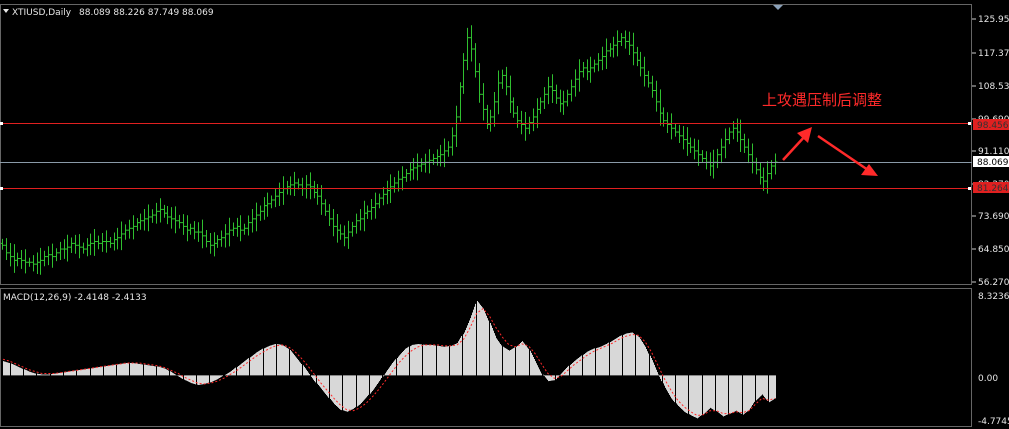  Describe the element at coordinates (993, 297) in the screenshot. I see `macd-tick: 8.3236` at that location.